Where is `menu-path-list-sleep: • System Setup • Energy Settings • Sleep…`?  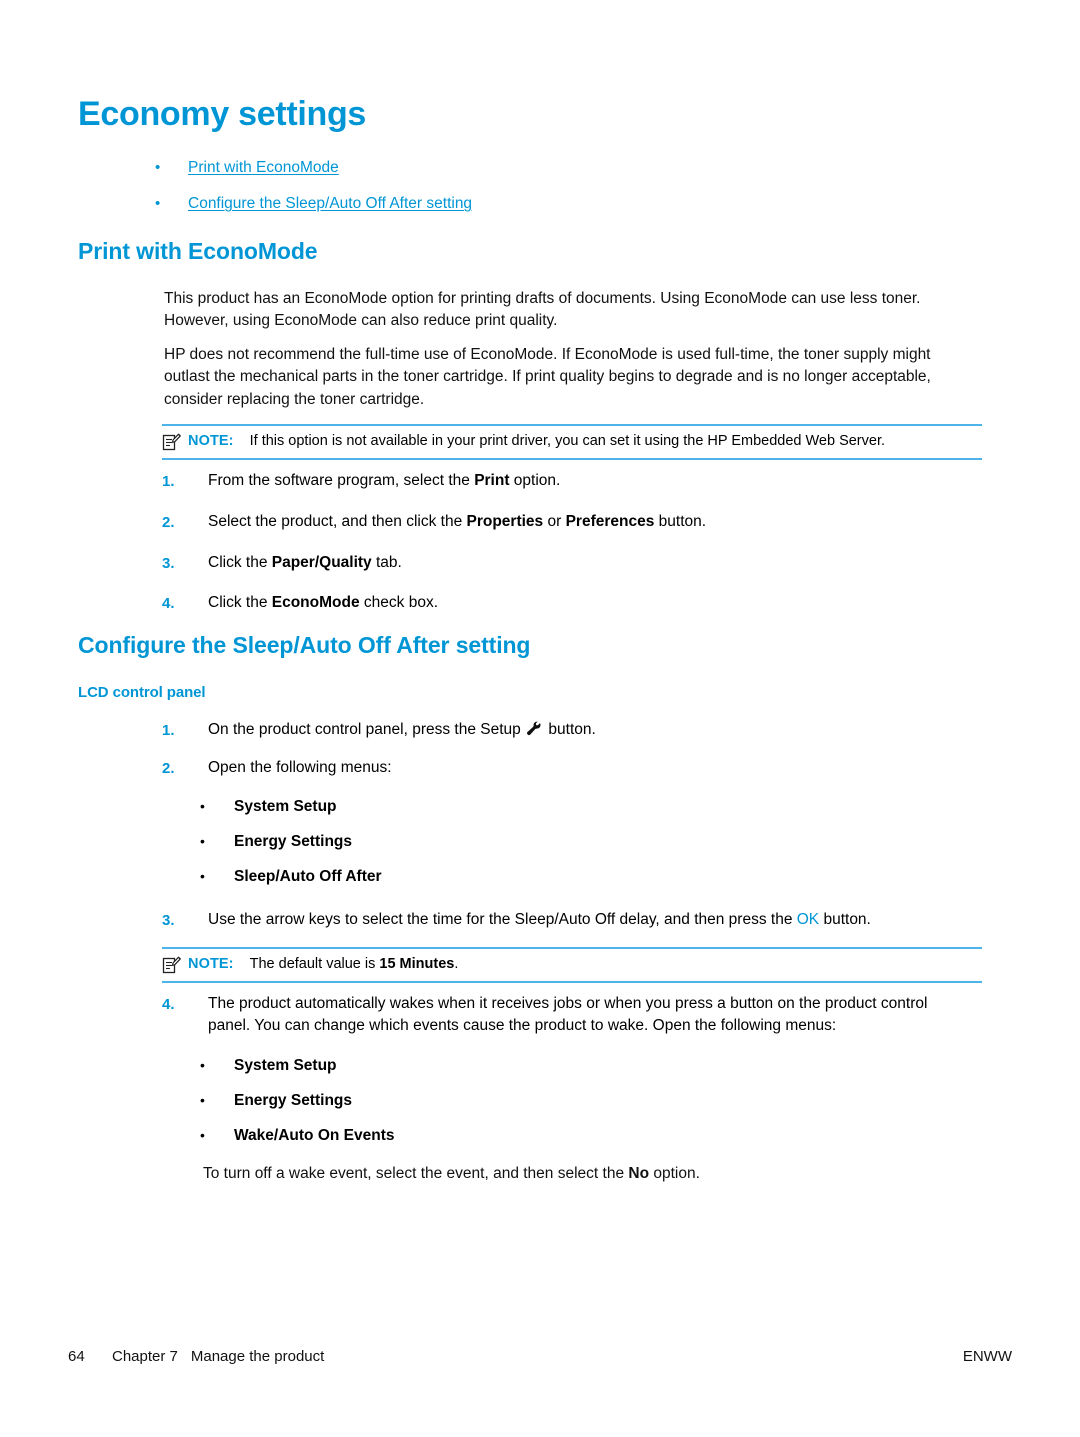
menu-path-list-sleep: • System Setup • Energy Settings • Sleep… is located at coordinates (550, 849).